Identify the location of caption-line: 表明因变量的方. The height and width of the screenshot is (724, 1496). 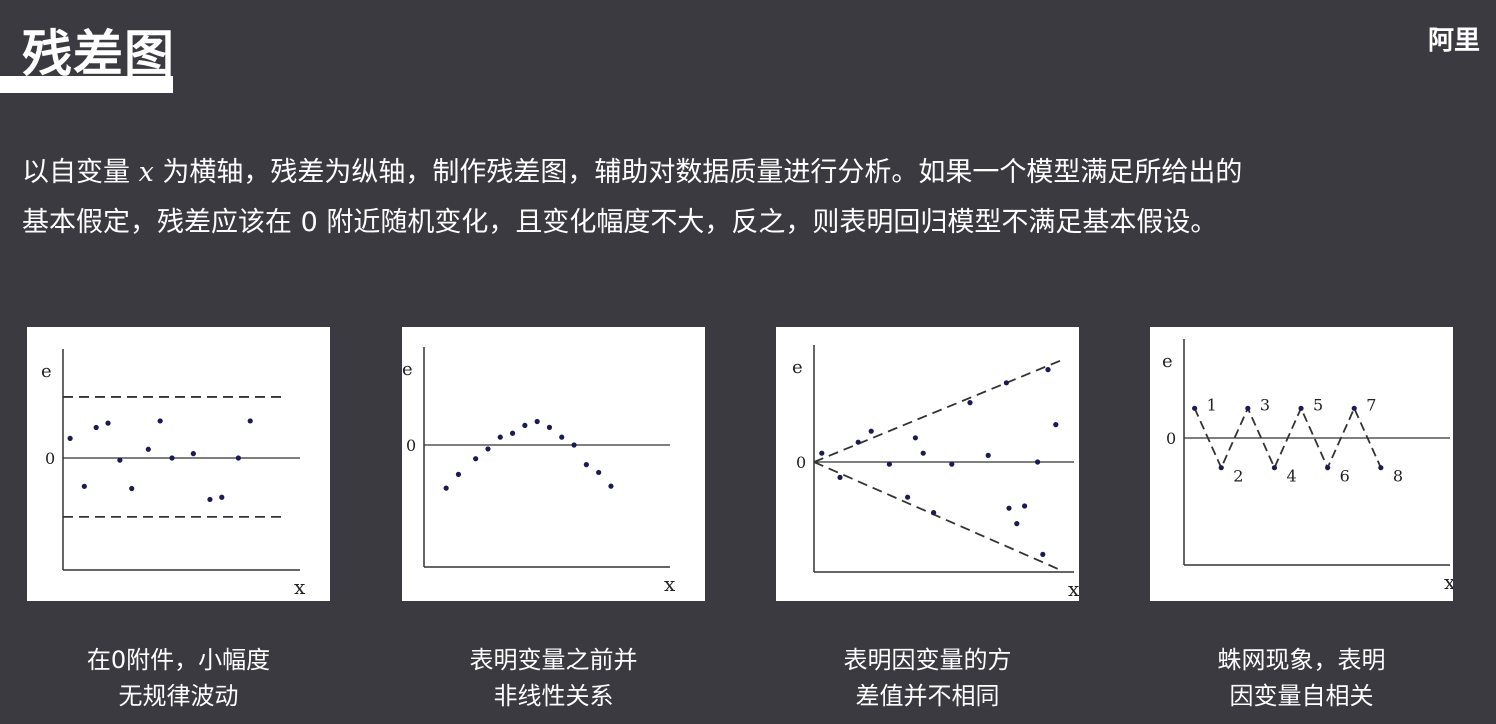
(927, 660).